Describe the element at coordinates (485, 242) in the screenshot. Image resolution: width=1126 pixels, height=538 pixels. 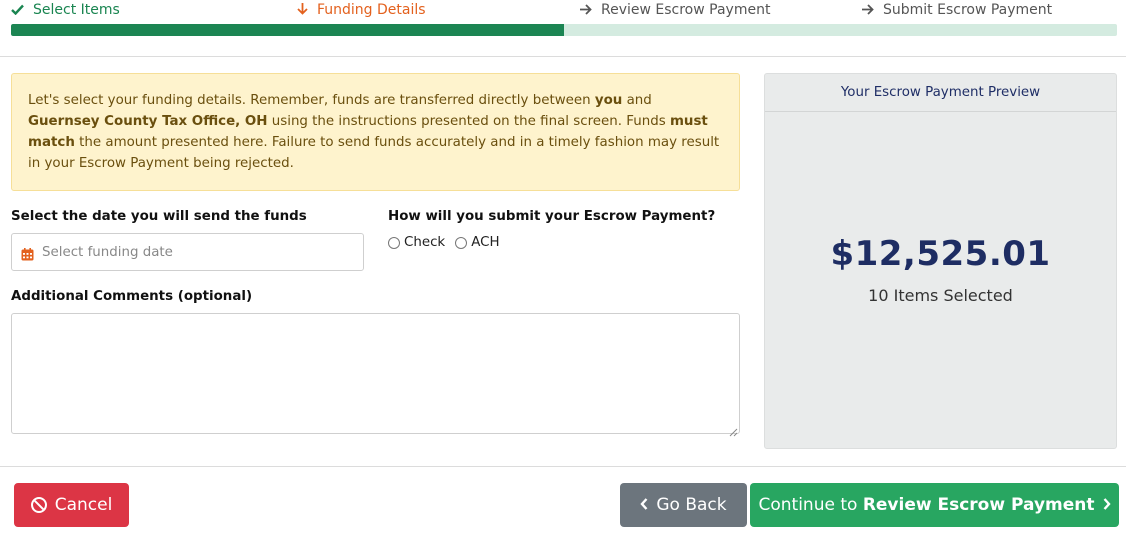
I see `radio-label: ACH` at that location.